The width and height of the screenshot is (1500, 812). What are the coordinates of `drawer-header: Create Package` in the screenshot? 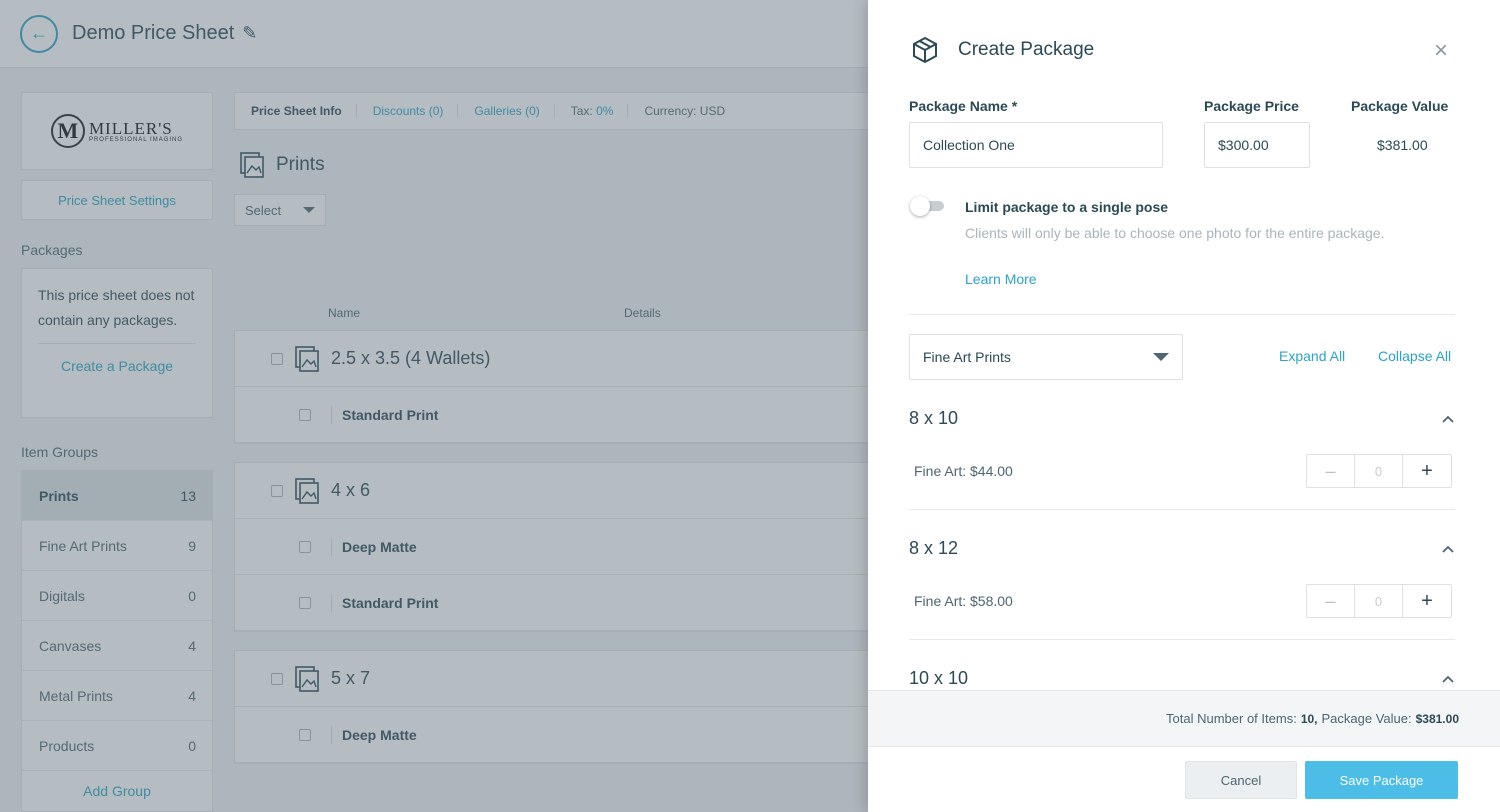 It's located at (1003, 50).